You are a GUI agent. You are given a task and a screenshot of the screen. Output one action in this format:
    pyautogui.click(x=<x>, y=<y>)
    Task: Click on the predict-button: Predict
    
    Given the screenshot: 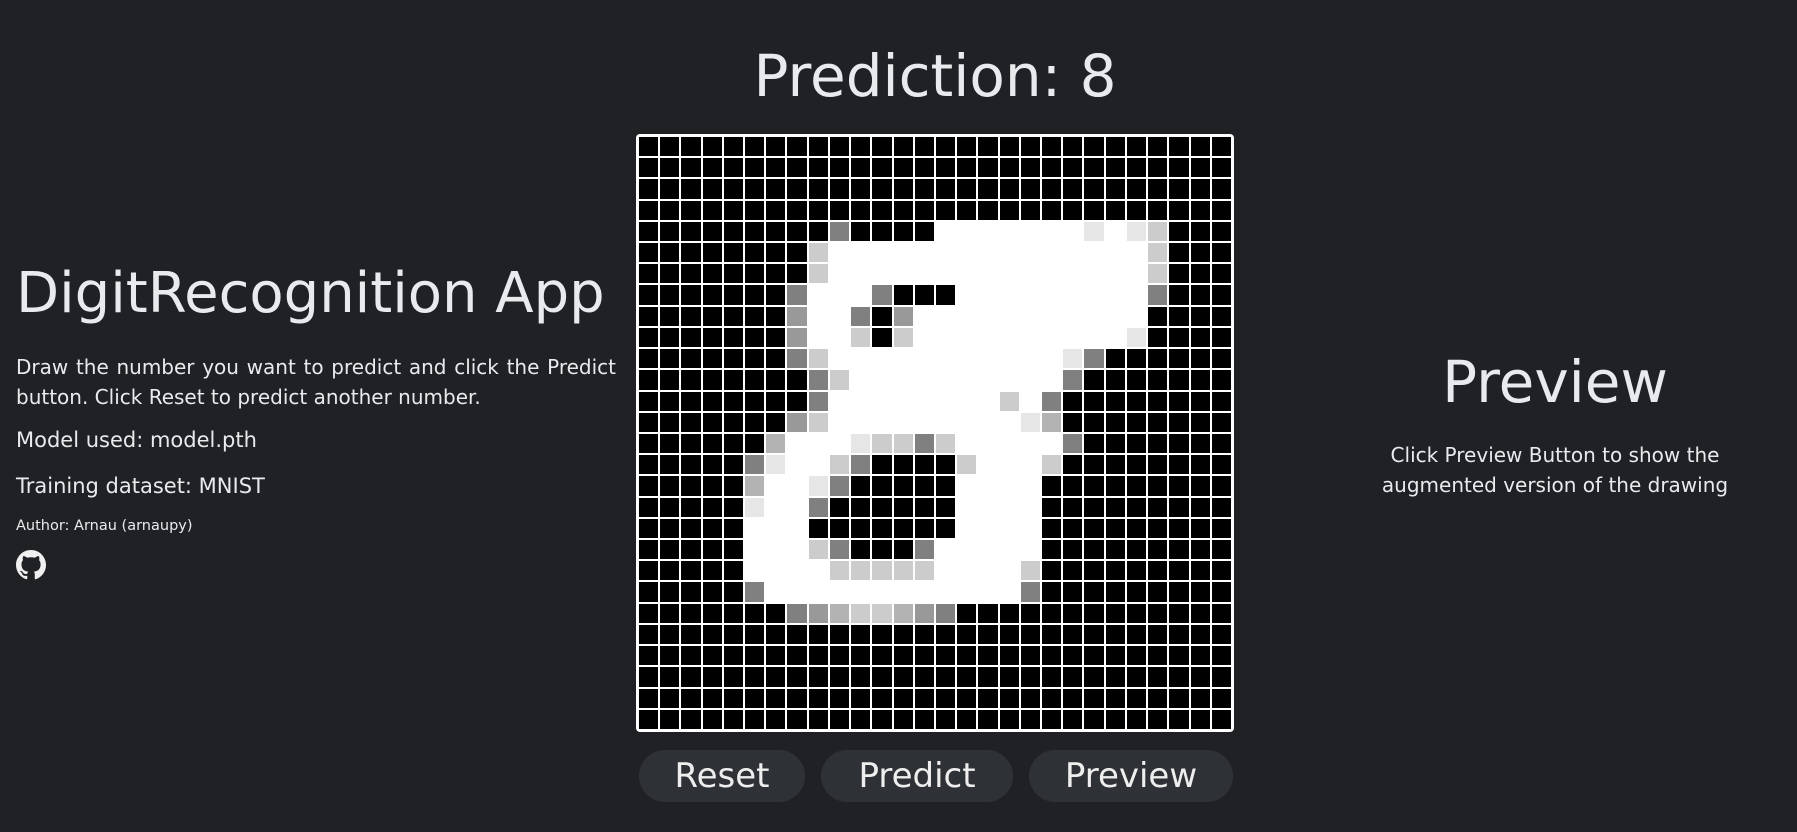 What is the action you would take?
    pyautogui.click(x=917, y=776)
    